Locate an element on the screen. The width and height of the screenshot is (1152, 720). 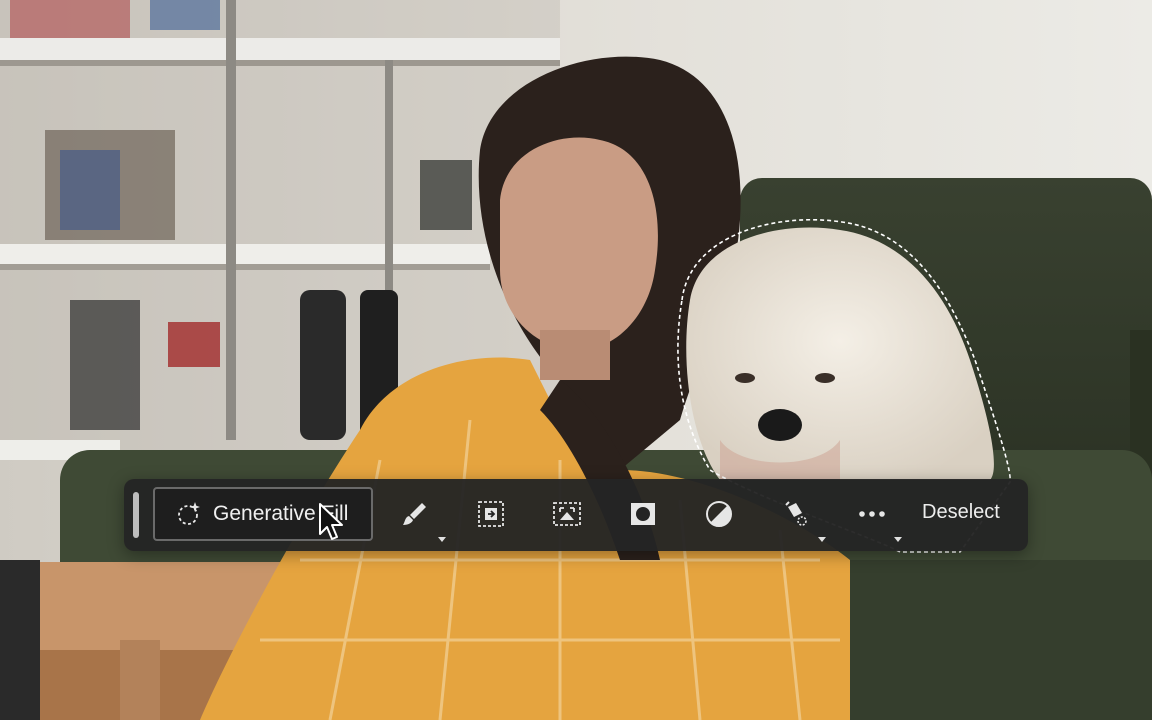
adjustment-icon is located at coordinates (719, 514).